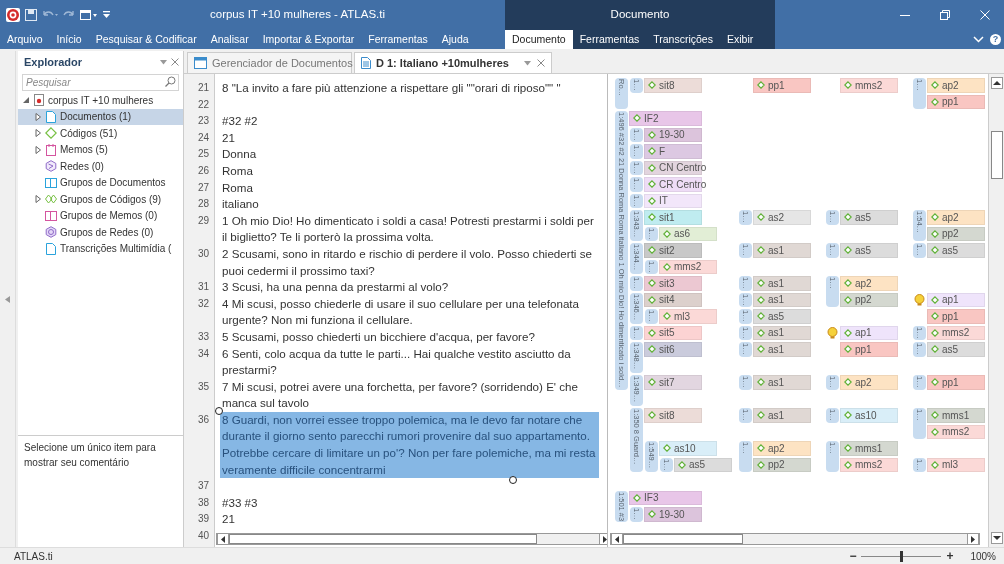 This screenshot has width=1004, height=564. What do you see at coordinates (673, 283) in the screenshot?
I see `code-tag: sit3` at bounding box center [673, 283].